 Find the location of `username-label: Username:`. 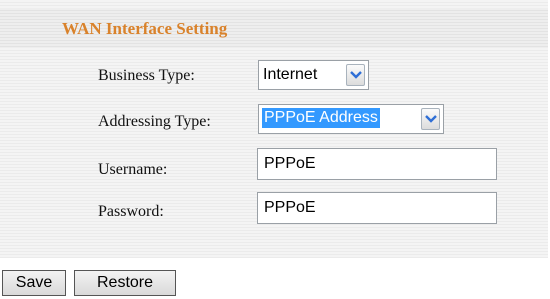

username-label: Username: is located at coordinates (133, 169).